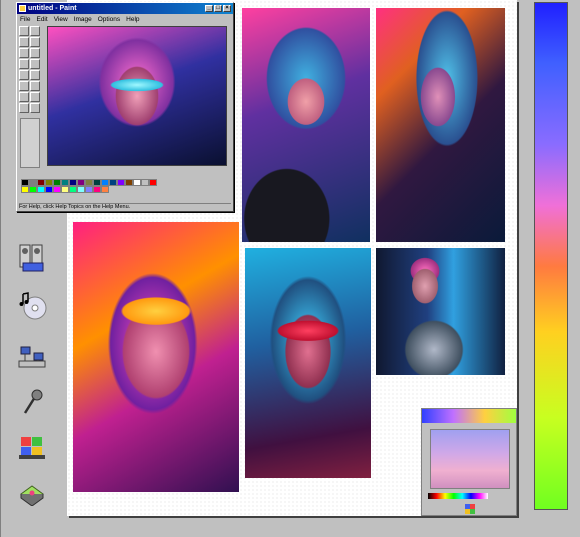  I want to click on mini-canvas, so click(470, 459).